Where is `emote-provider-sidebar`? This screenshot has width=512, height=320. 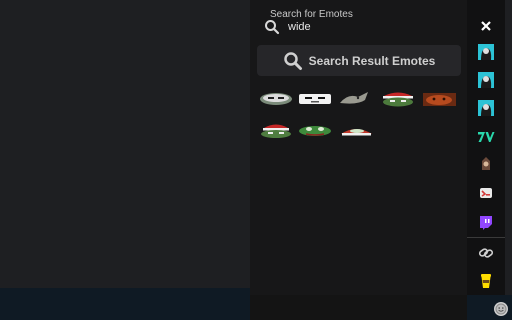 emote-provider-sidebar is located at coordinates (486, 147).